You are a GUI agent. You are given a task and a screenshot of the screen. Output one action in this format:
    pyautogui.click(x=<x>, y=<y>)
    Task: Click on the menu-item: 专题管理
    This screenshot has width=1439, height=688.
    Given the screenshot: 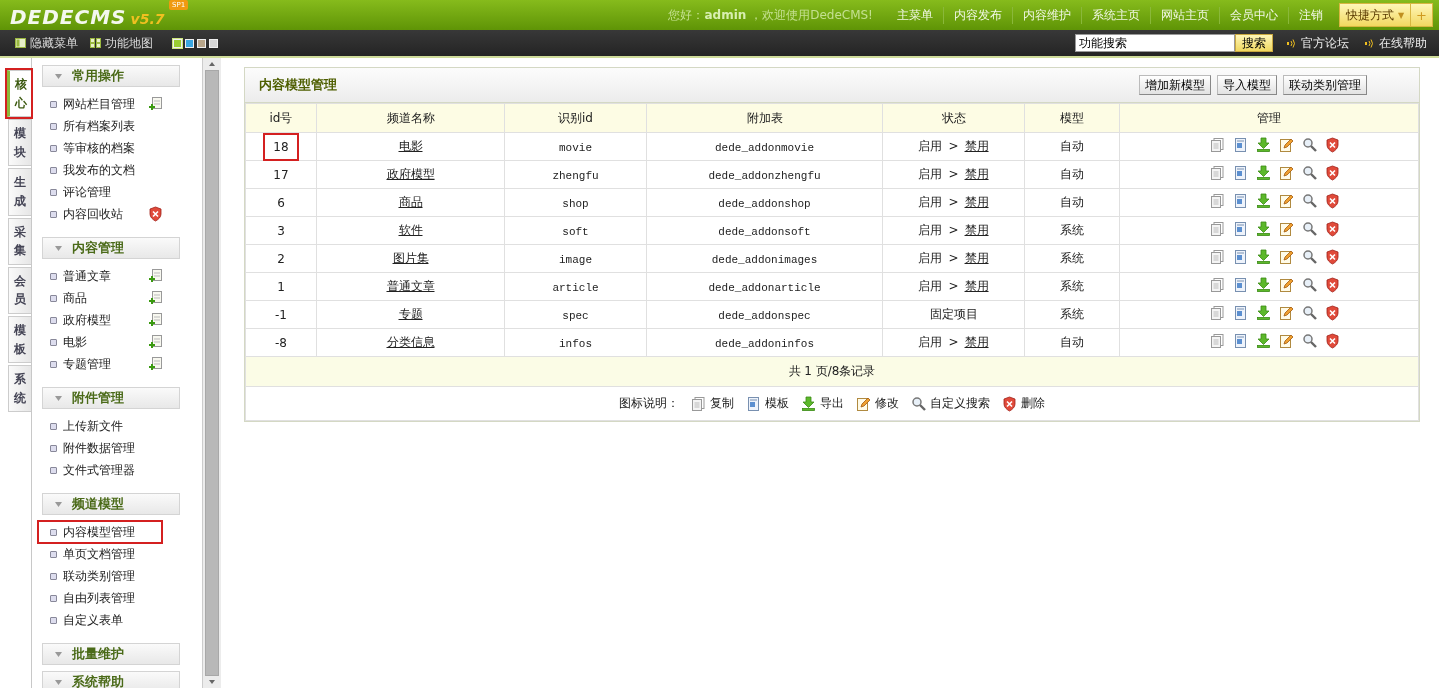 What is the action you would take?
    pyautogui.click(x=101, y=364)
    